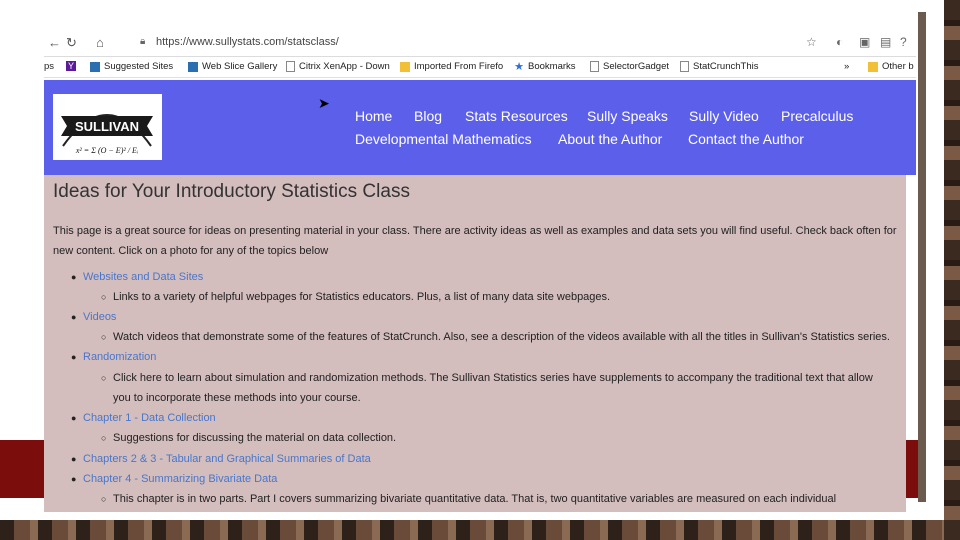 The width and height of the screenshot is (960, 540). I want to click on sullivan-logo: SULLIVAN x² = Σ (O − E)² / Eᵢ, so click(107, 127).